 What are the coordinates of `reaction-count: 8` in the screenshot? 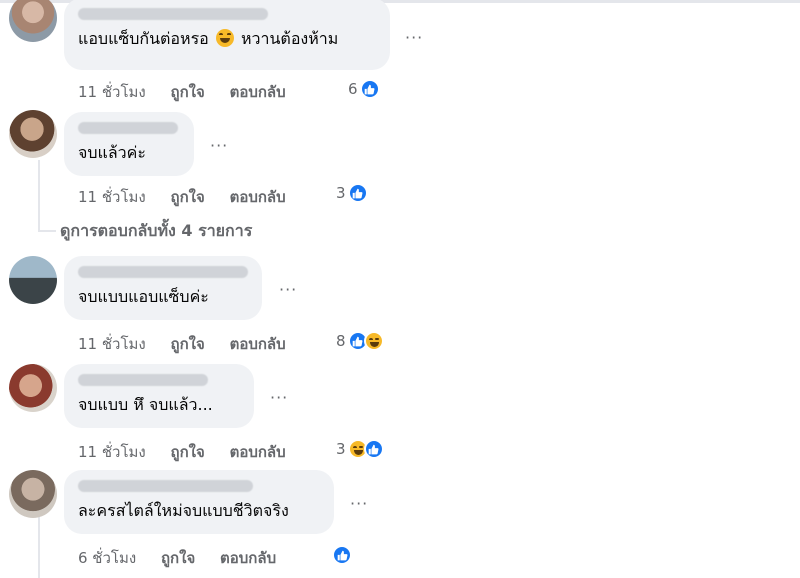 It's located at (341, 341).